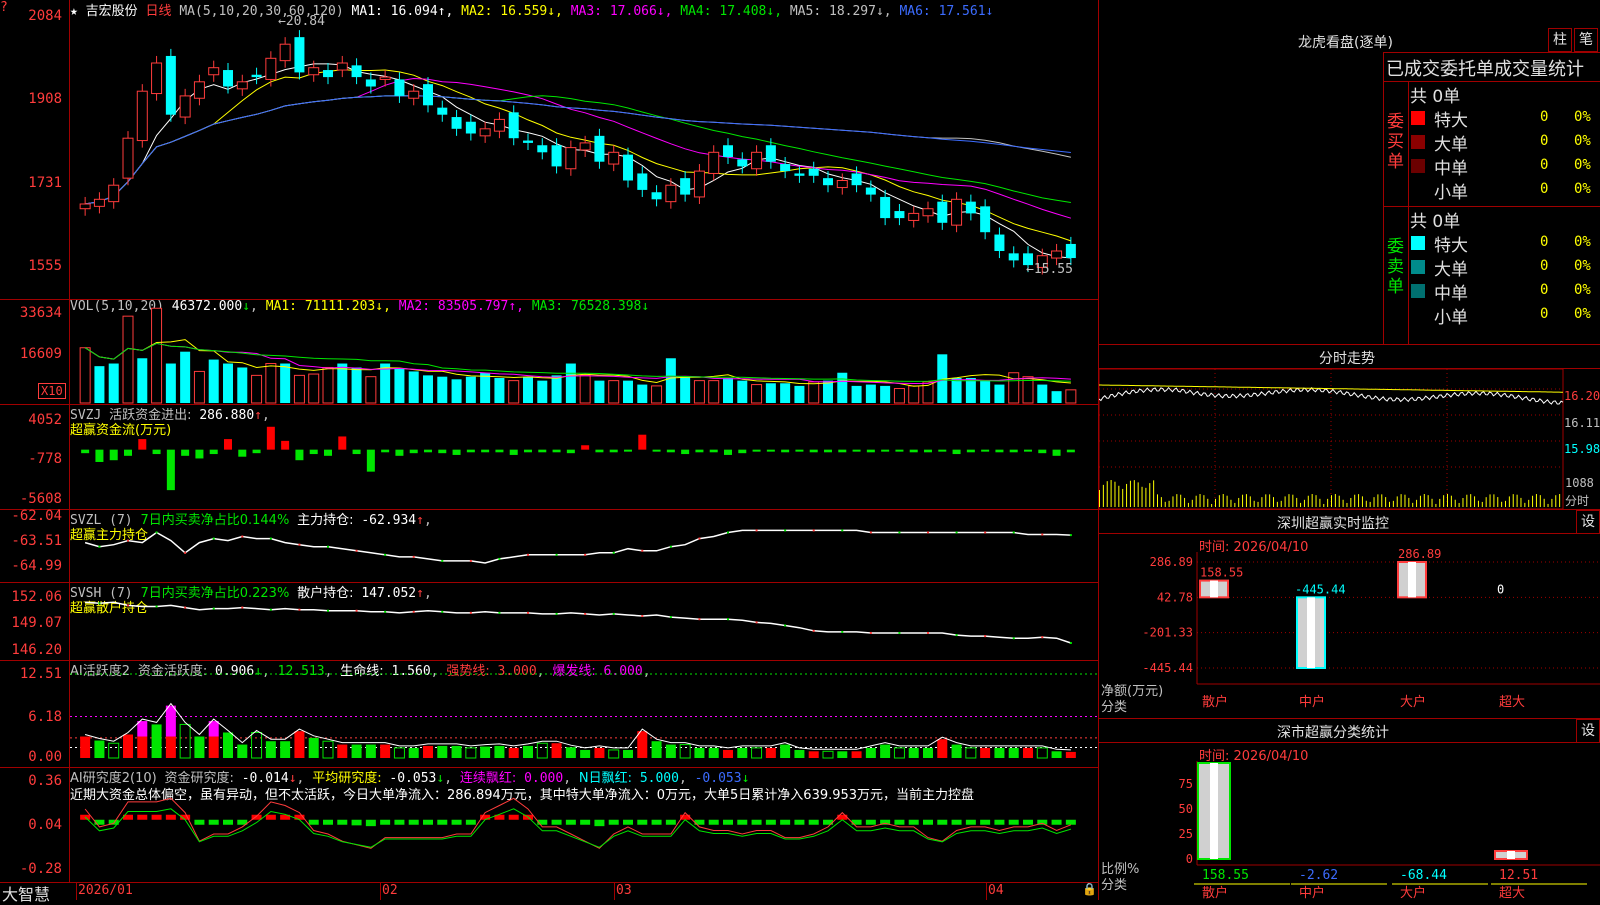  What do you see at coordinates (1423, 875) in the screenshot?
I see `classify-value-label: -68.44` at bounding box center [1423, 875].